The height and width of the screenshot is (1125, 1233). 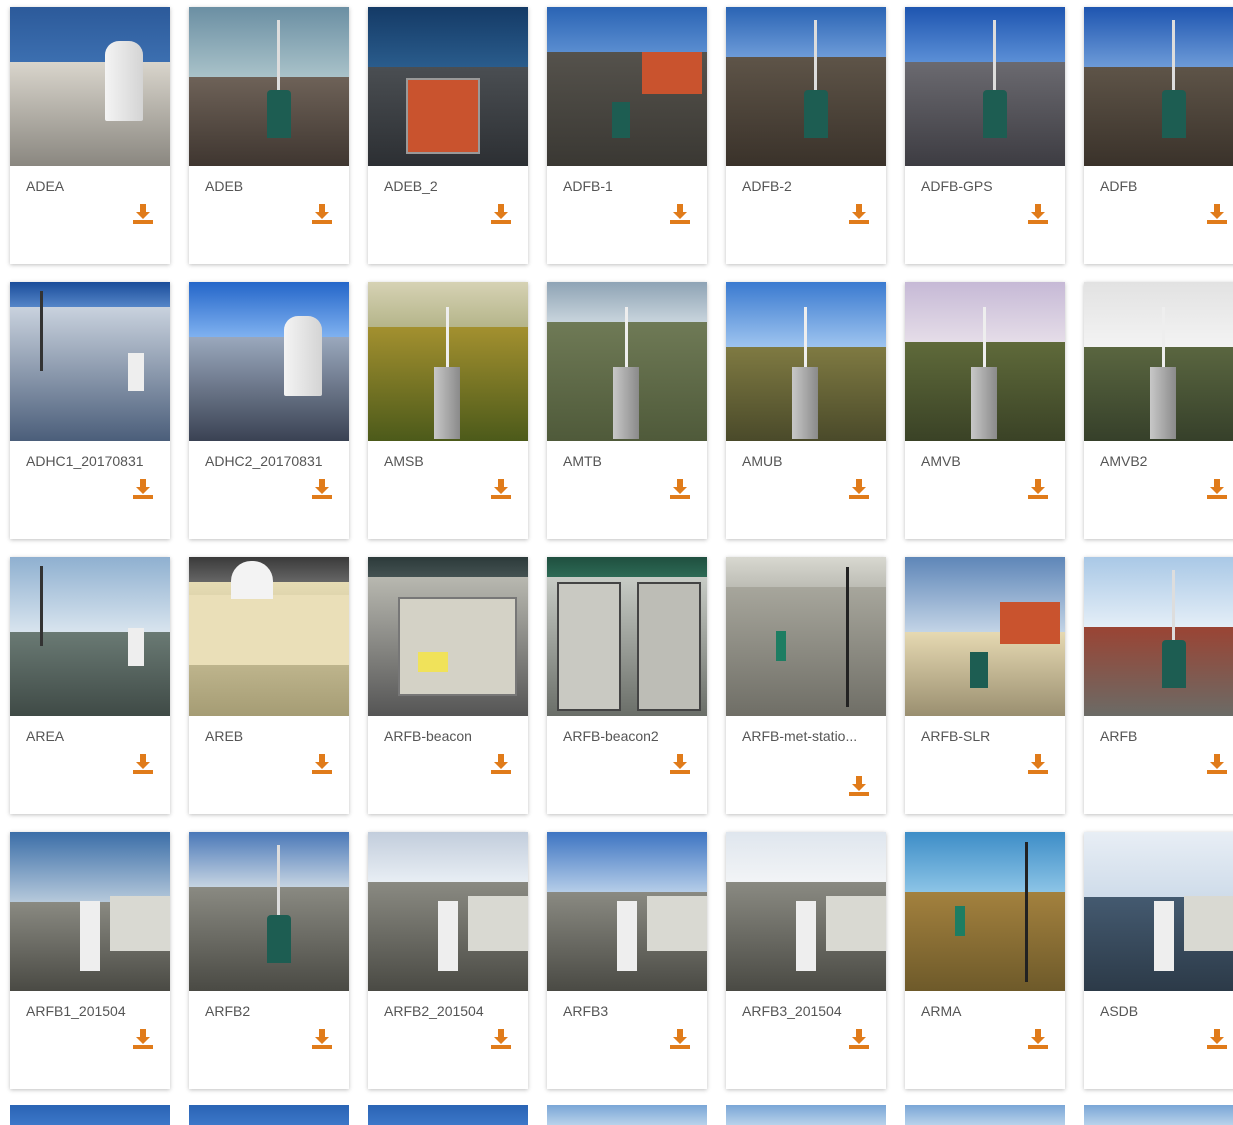 I want to click on site-name: ASDB, so click(x=1166, y=1011).